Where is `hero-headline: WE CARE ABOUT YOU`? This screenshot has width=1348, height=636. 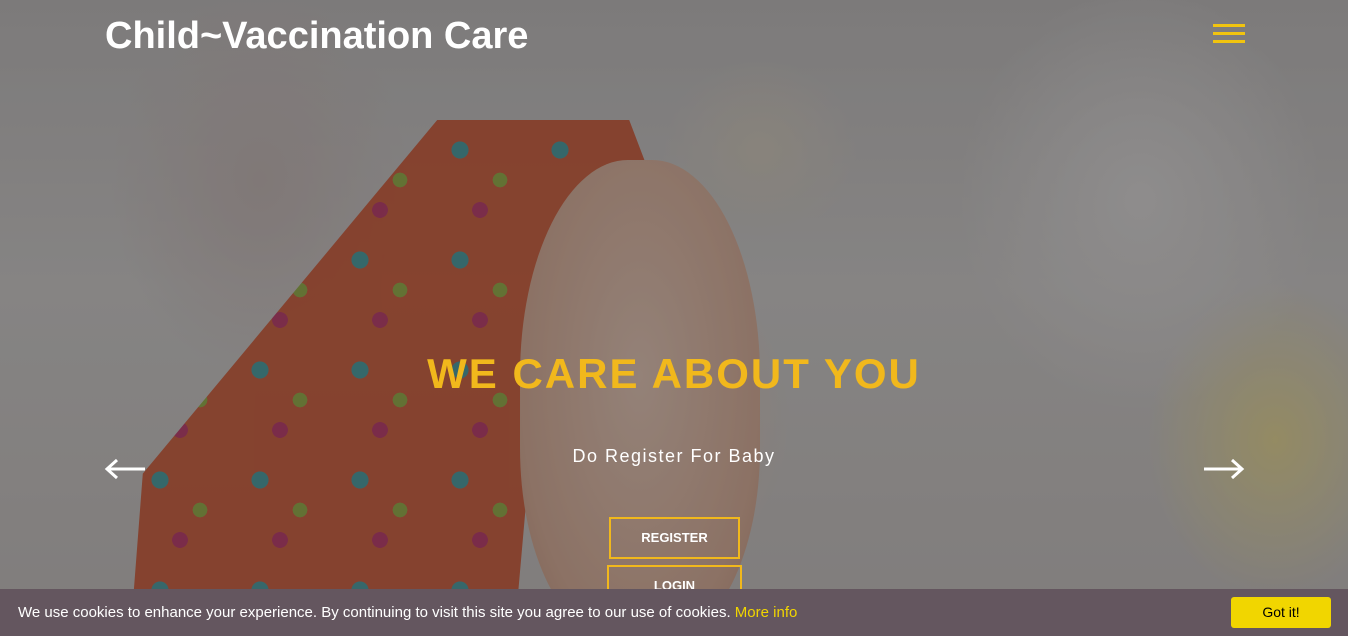 hero-headline: WE CARE ABOUT YOU is located at coordinates (674, 373).